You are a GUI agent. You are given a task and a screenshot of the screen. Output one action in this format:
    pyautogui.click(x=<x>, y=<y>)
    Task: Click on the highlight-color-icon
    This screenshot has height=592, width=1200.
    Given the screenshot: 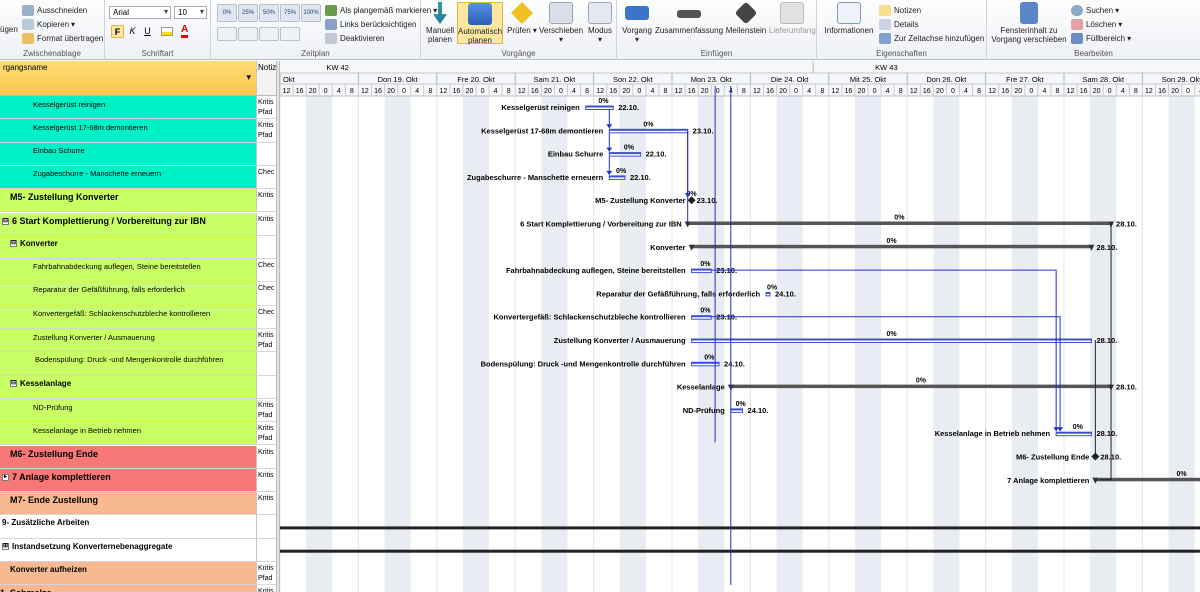 What is the action you would take?
    pyautogui.click(x=167, y=31)
    